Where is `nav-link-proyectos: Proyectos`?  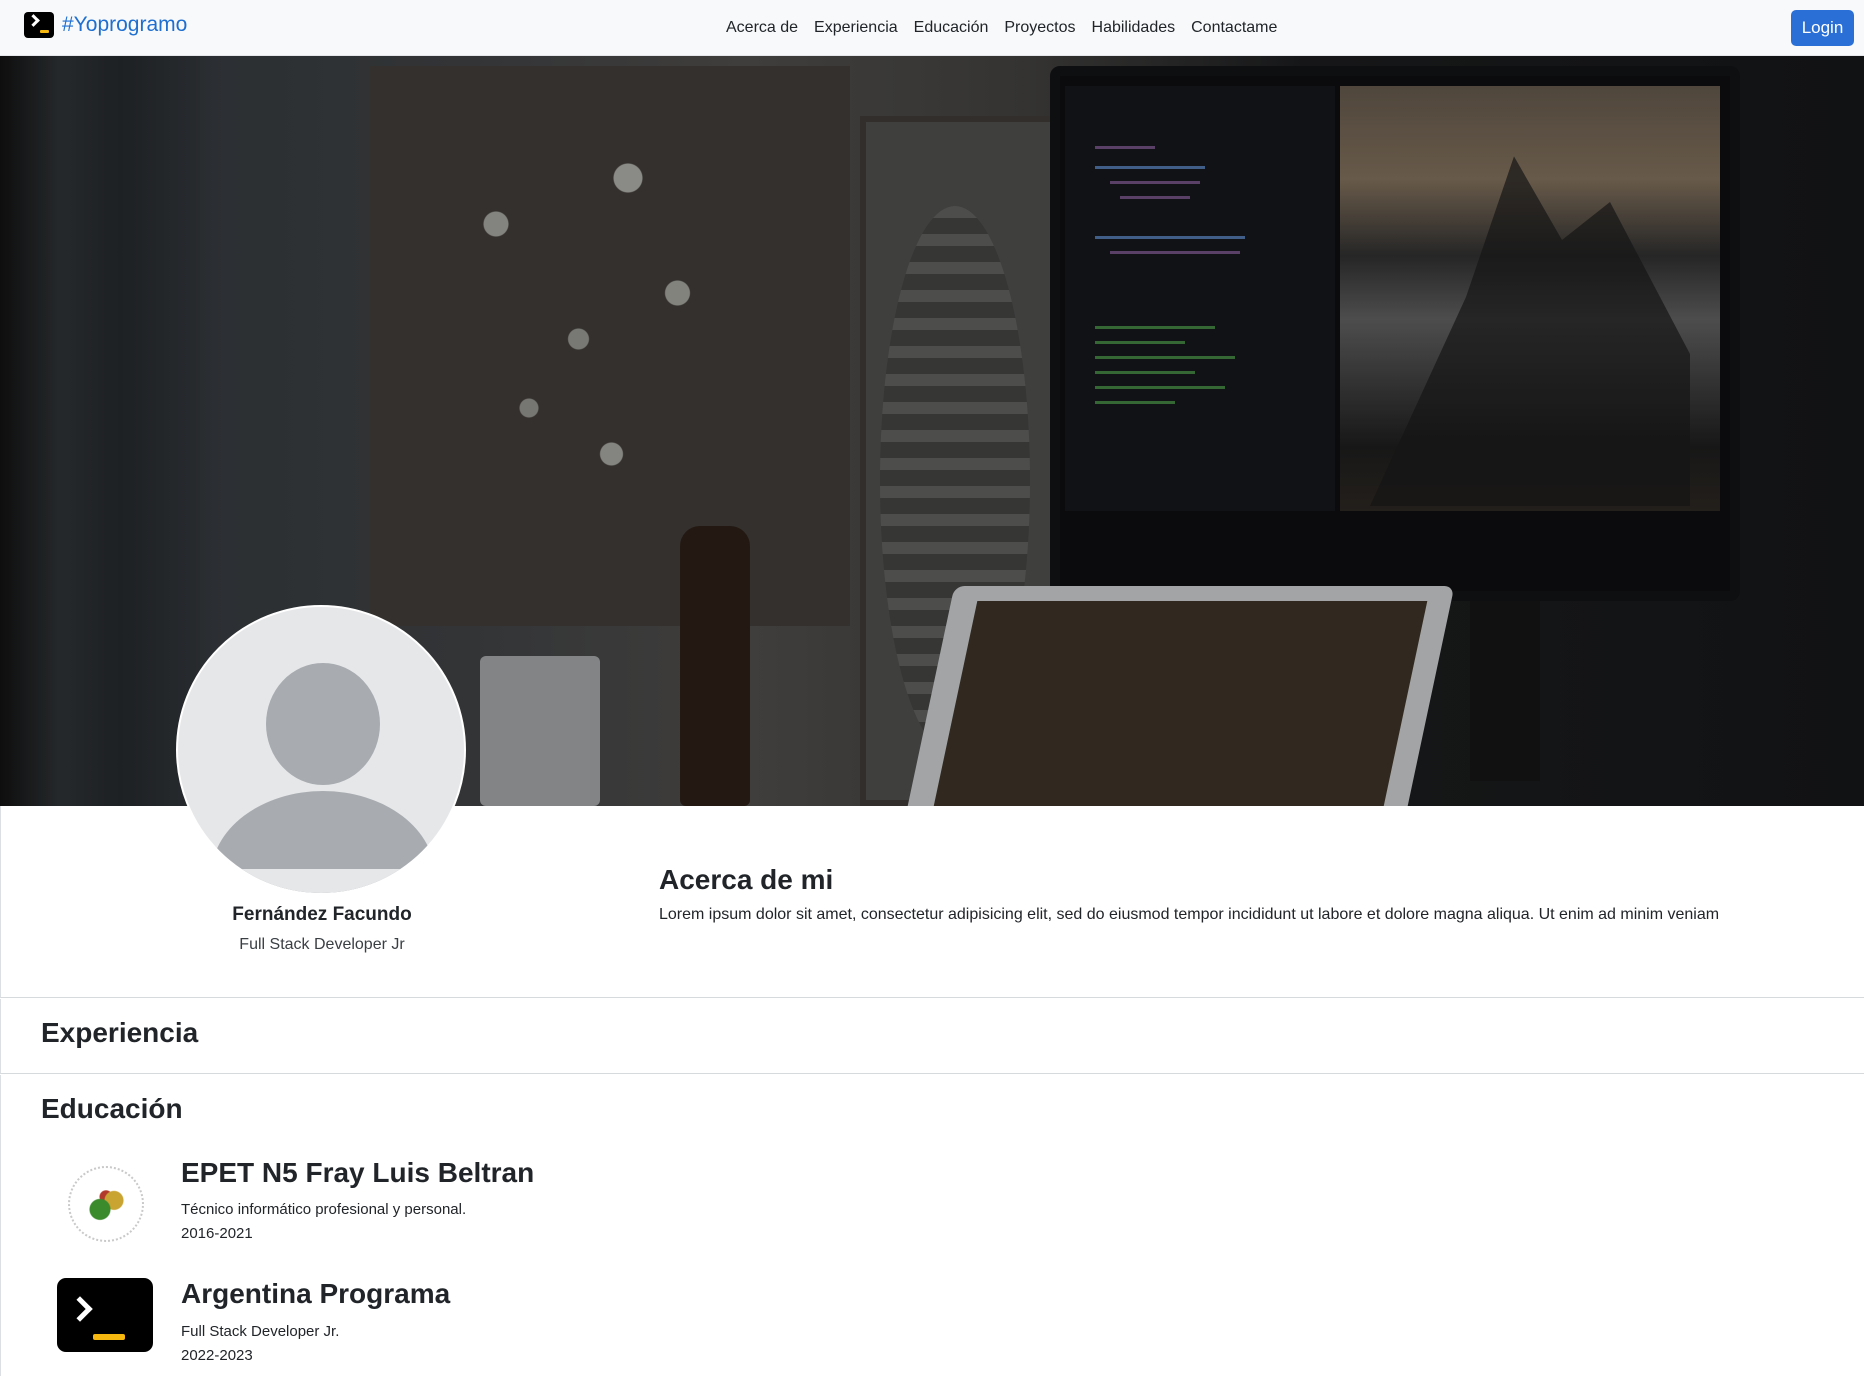
nav-link-proyectos: Proyectos is located at coordinates (1039, 28).